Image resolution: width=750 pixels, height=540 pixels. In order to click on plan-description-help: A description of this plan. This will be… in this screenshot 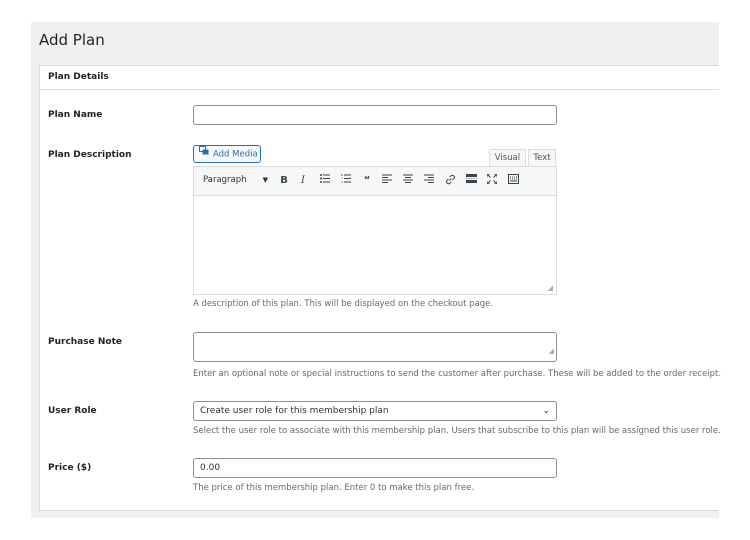, I will do `click(343, 304)`.